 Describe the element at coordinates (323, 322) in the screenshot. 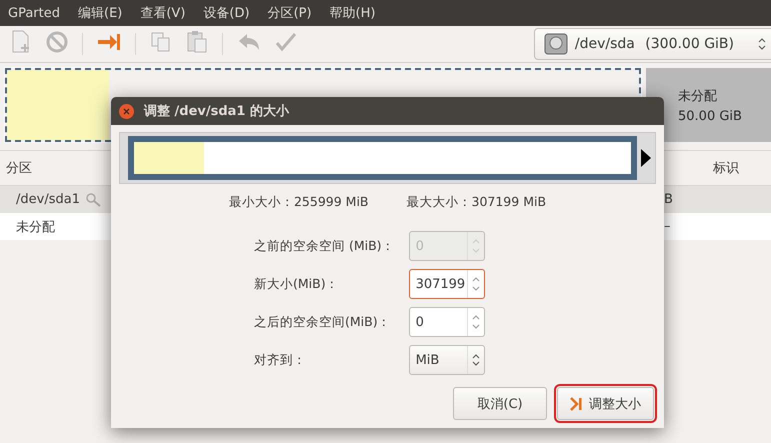

I see `field-label: 之后的空余空间(MiB)：` at that location.